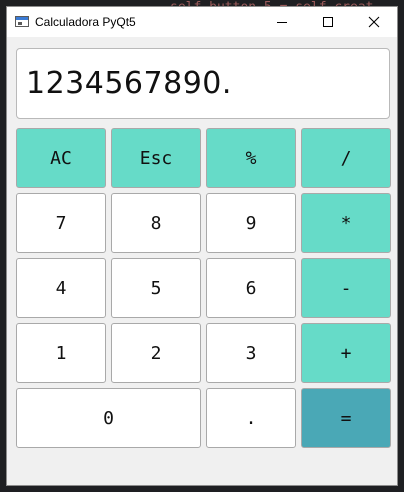 Image resolution: width=404 pixels, height=492 pixels. I want to click on decimal-point-button: ., so click(251, 418).